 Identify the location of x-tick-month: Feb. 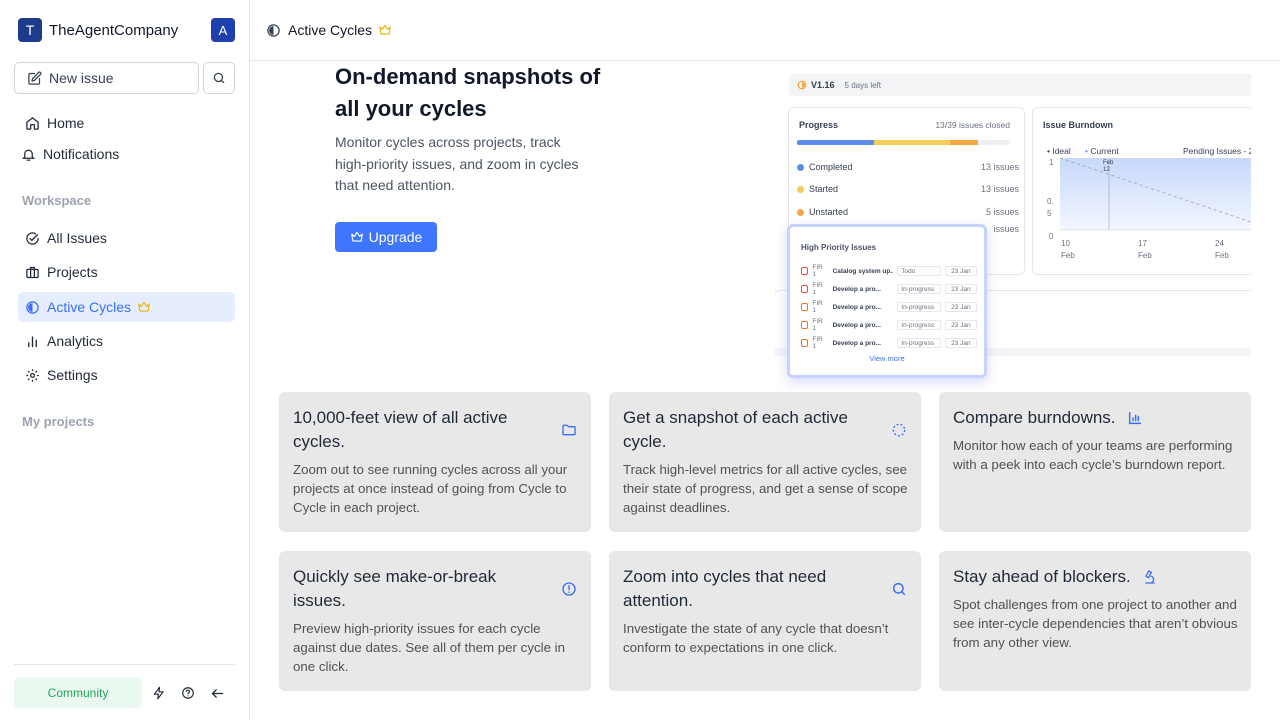
(1145, 255).